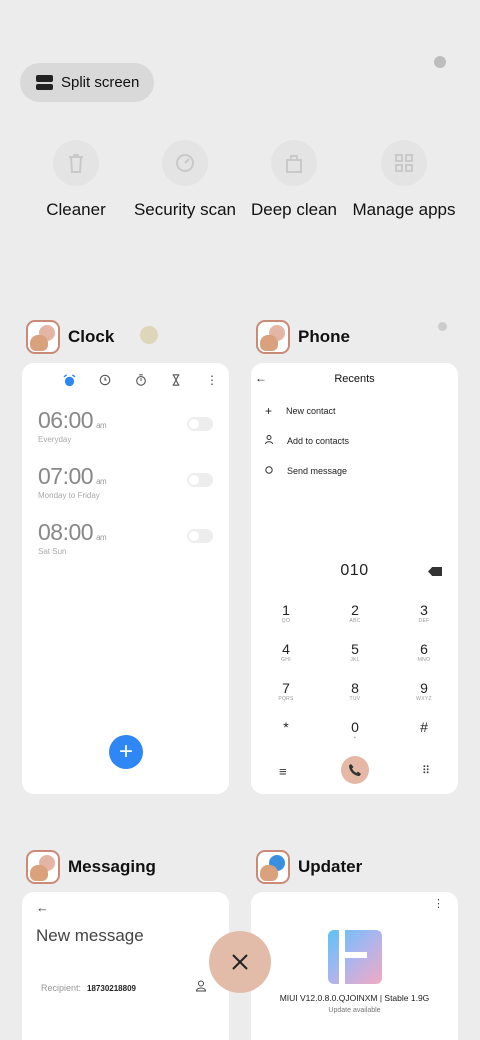 The width and height of the screenshot is (480, 1040). What do you see at coordinates (317, 471) in the screenshot?
I see `send-message-label: Send message` at bounding box center [317, 471].